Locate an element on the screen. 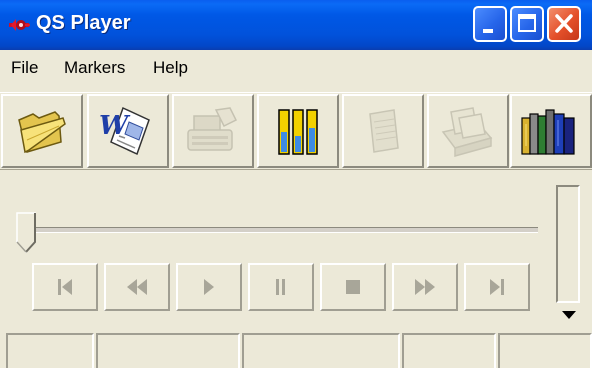 The image size is (592, 368). close-icon is located at coordinates (564, 23).